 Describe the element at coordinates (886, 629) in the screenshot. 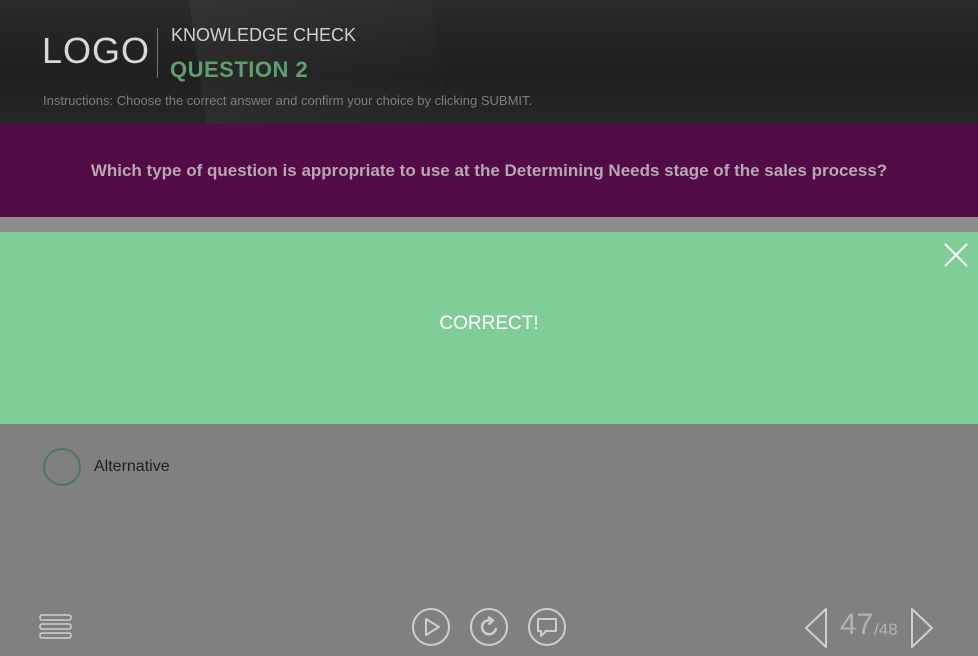

I see `page-total-number: /48` at that location.